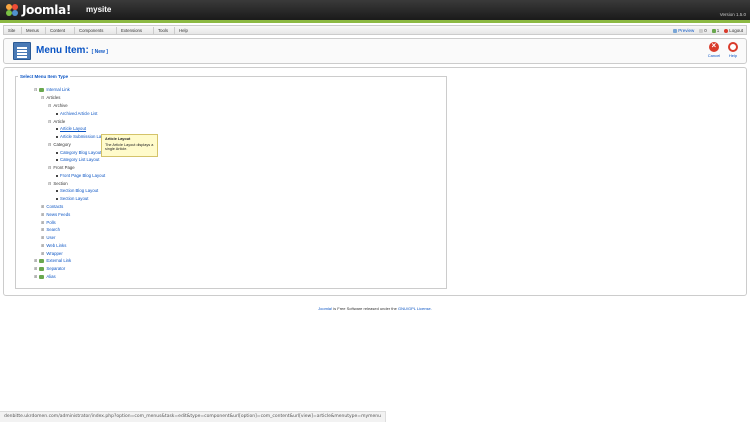  I want to click on site-name: mysite, so click(99, 9).